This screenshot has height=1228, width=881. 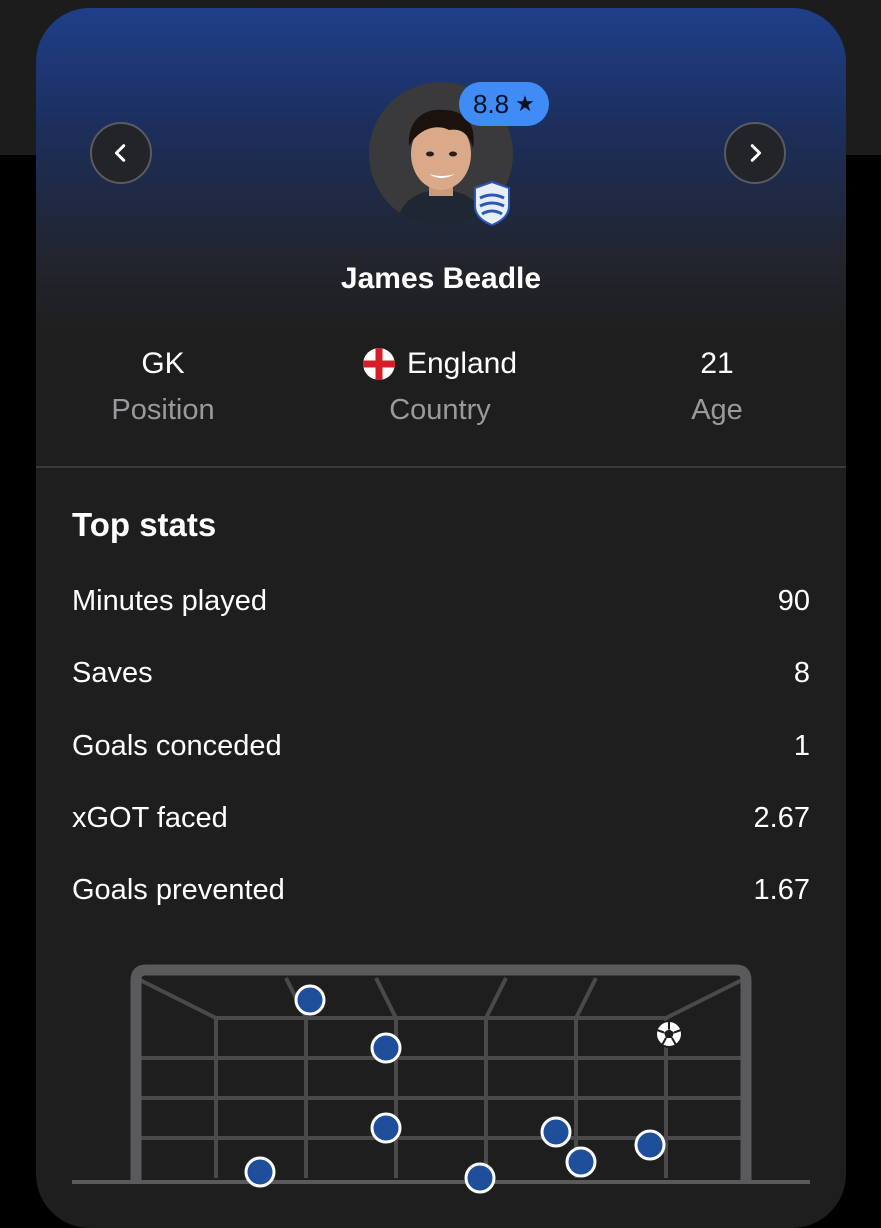 I want to click on club-badge-icon, so click(x=492, y=203).